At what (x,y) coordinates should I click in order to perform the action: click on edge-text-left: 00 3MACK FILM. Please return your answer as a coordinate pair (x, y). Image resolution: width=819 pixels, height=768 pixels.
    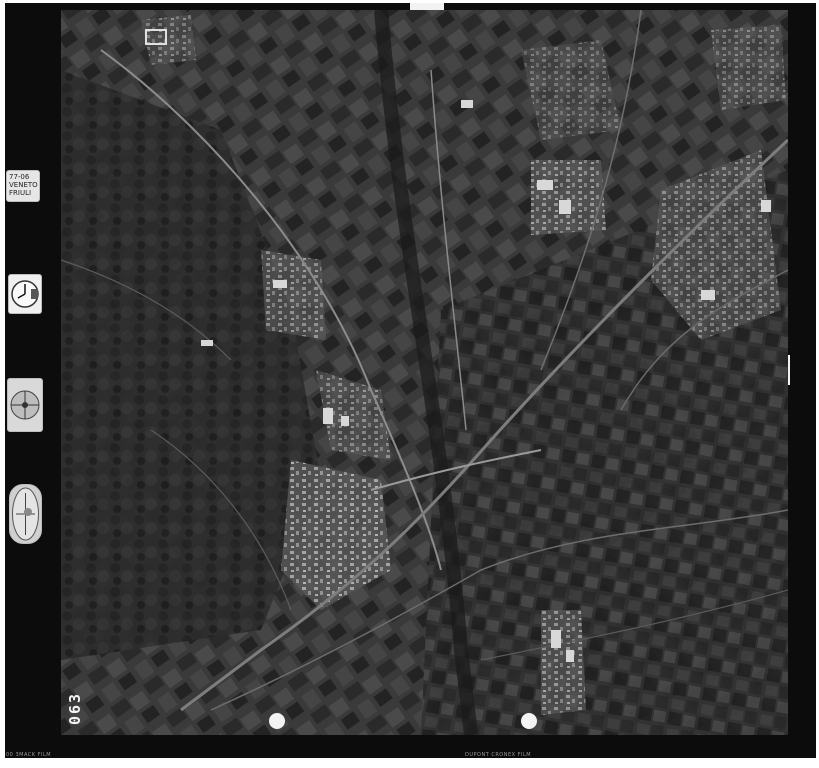
    Looking at the image, I should click on (29, 755).